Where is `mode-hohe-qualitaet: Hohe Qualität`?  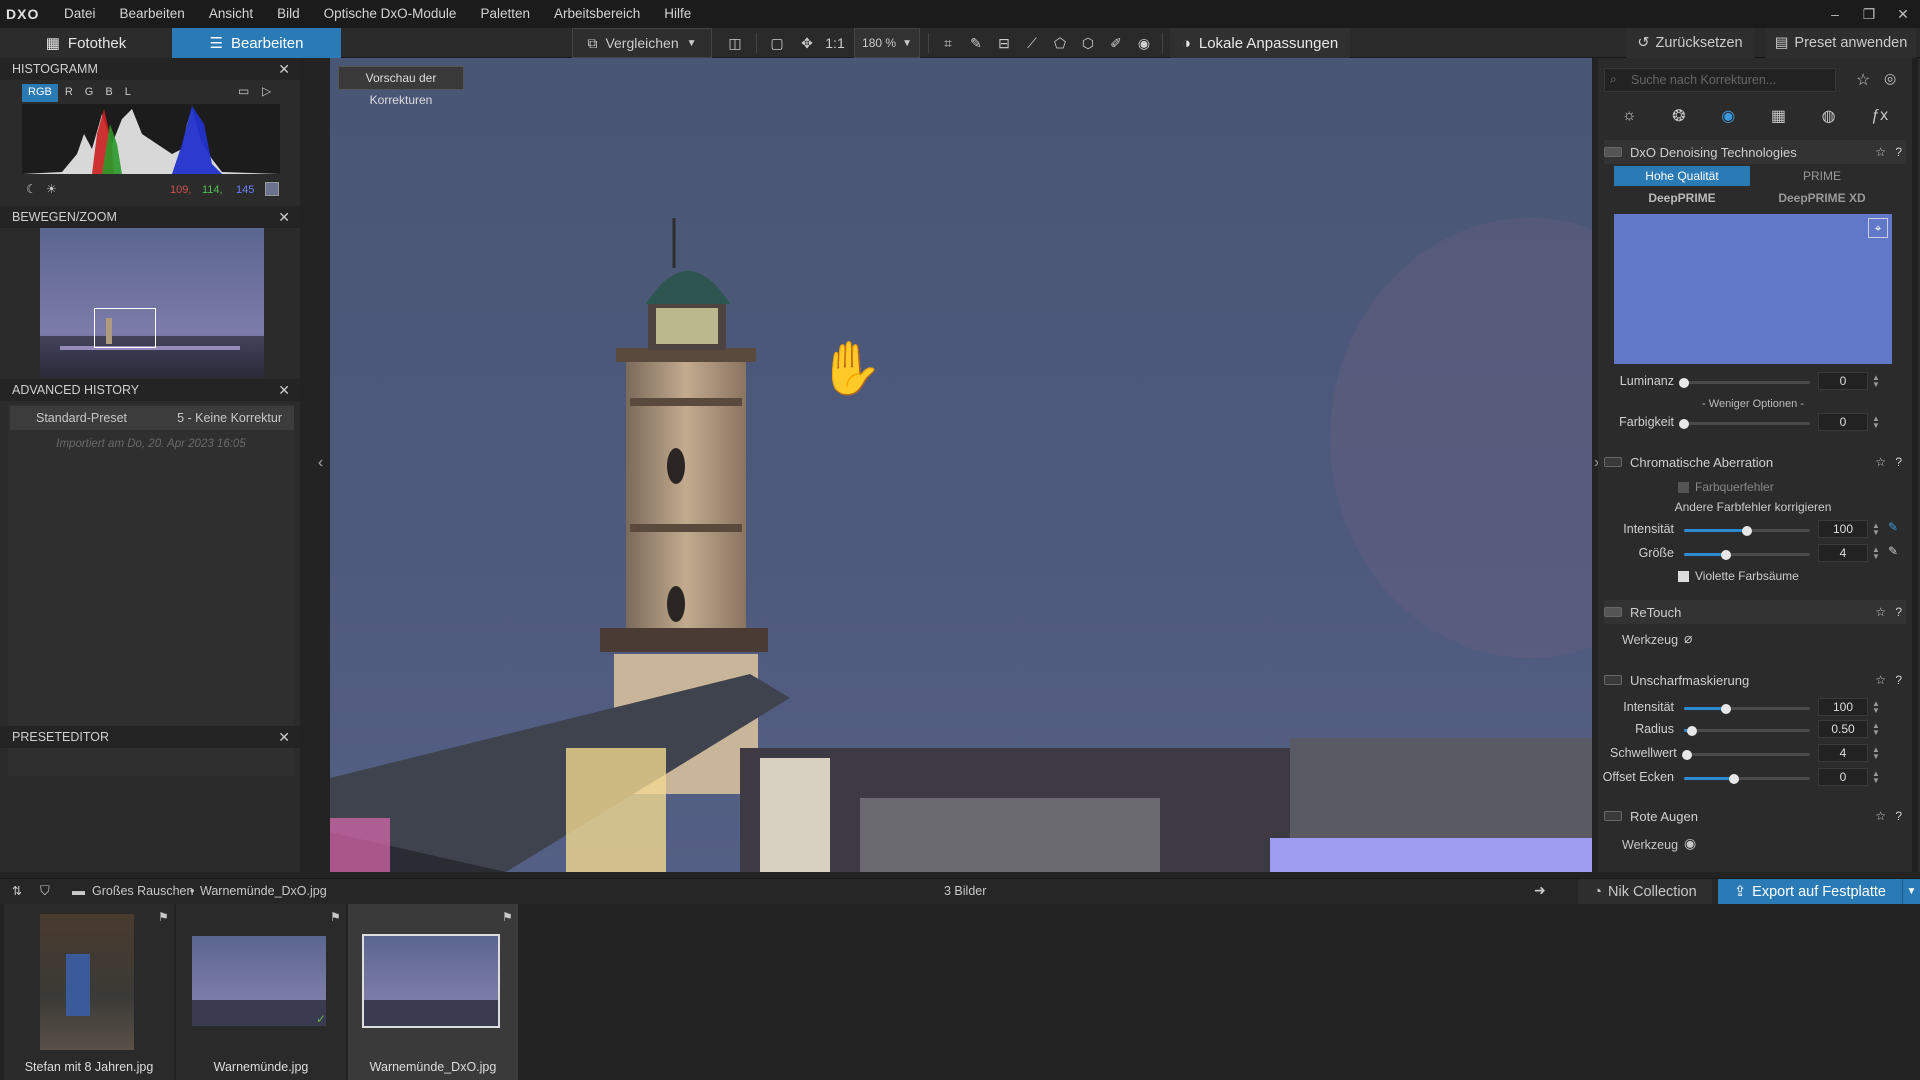 mode-hohe-qualitaet: Hohe Qualität is located at coordinates (1682, 176).